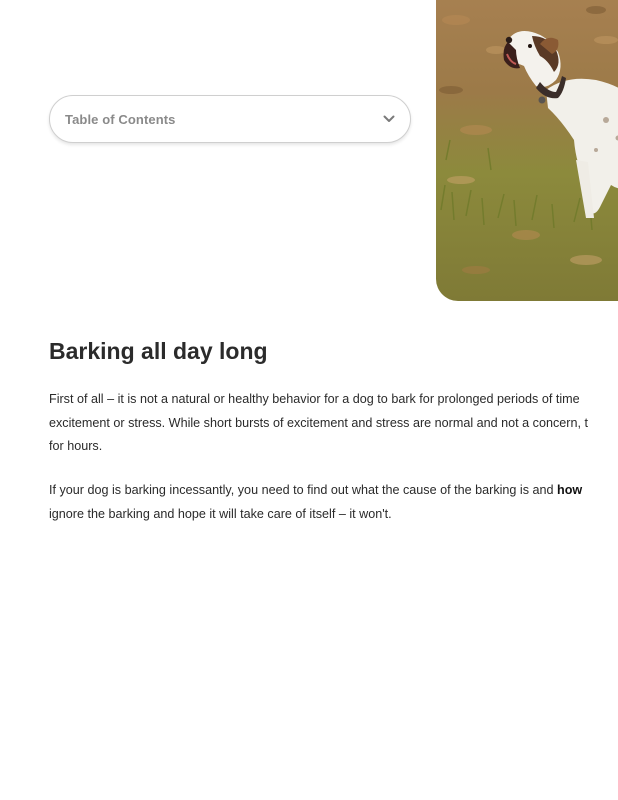  What do you see at coordinates (389, 119) in the screenshot?
I see `chevron-down-icon` at bounding box center [389, 119].